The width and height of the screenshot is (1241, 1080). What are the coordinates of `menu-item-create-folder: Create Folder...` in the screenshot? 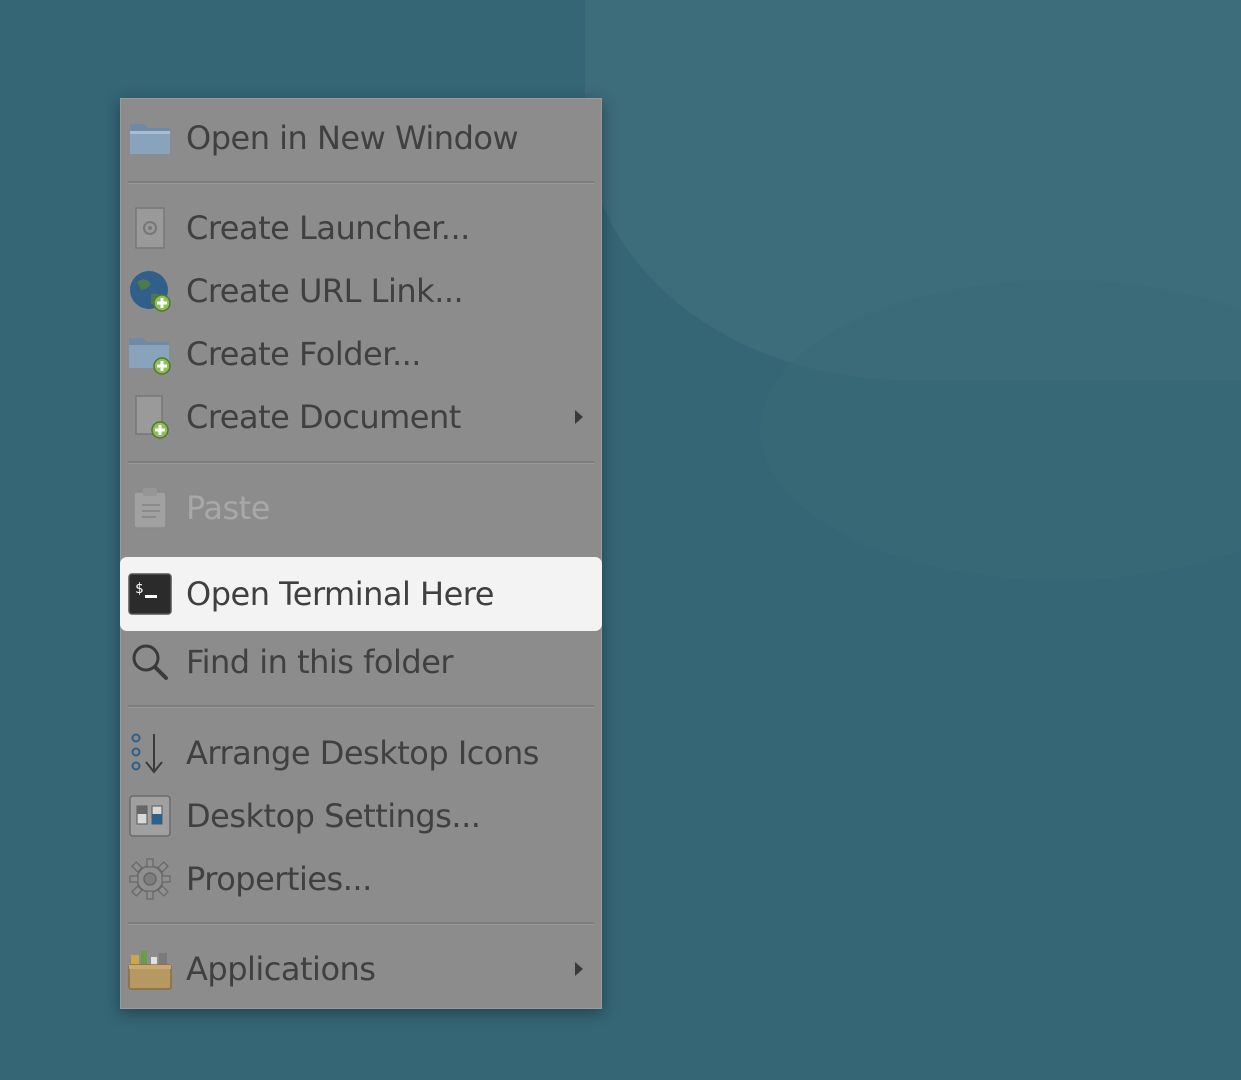 It's located at (361, 354).